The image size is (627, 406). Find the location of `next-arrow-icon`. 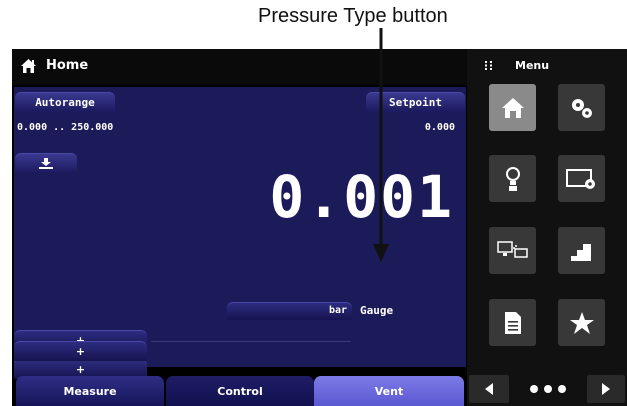

next-arrow-icon is located at coordinates (606, 389).